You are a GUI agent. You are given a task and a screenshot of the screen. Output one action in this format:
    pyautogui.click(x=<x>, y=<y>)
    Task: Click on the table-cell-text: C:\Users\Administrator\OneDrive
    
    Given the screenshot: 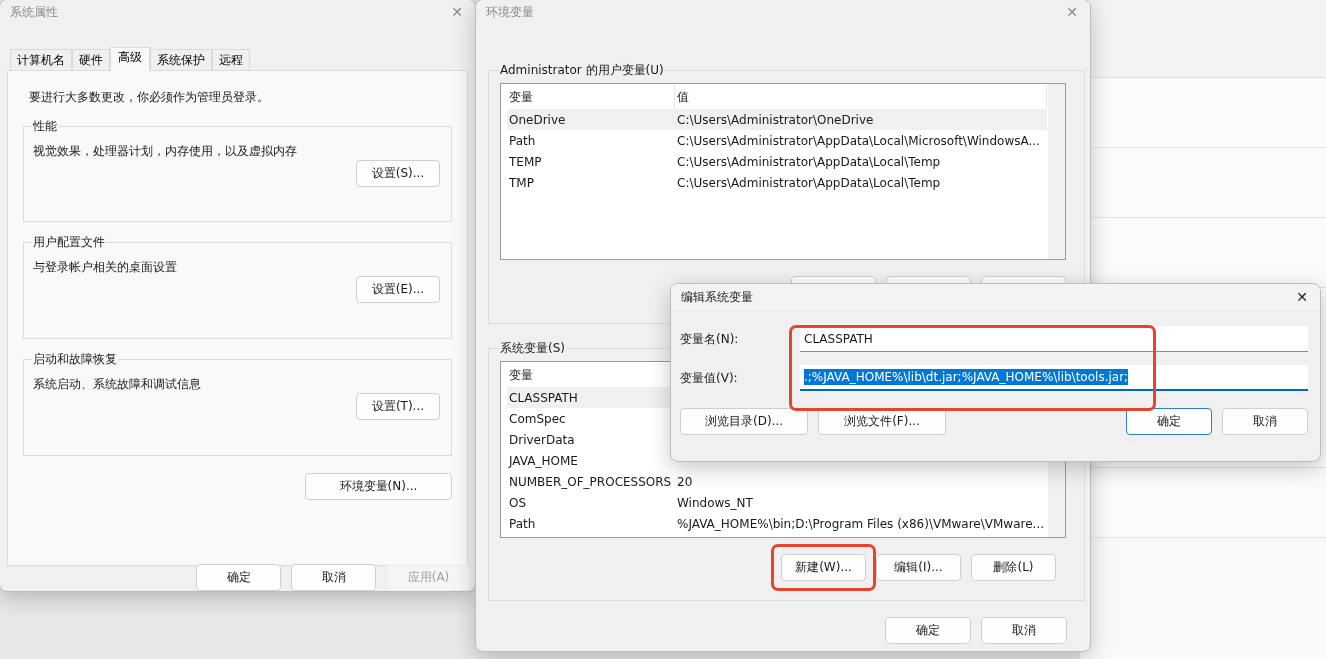 What is the action you would take?
    pyautogui.click(x=775, y=119)
    